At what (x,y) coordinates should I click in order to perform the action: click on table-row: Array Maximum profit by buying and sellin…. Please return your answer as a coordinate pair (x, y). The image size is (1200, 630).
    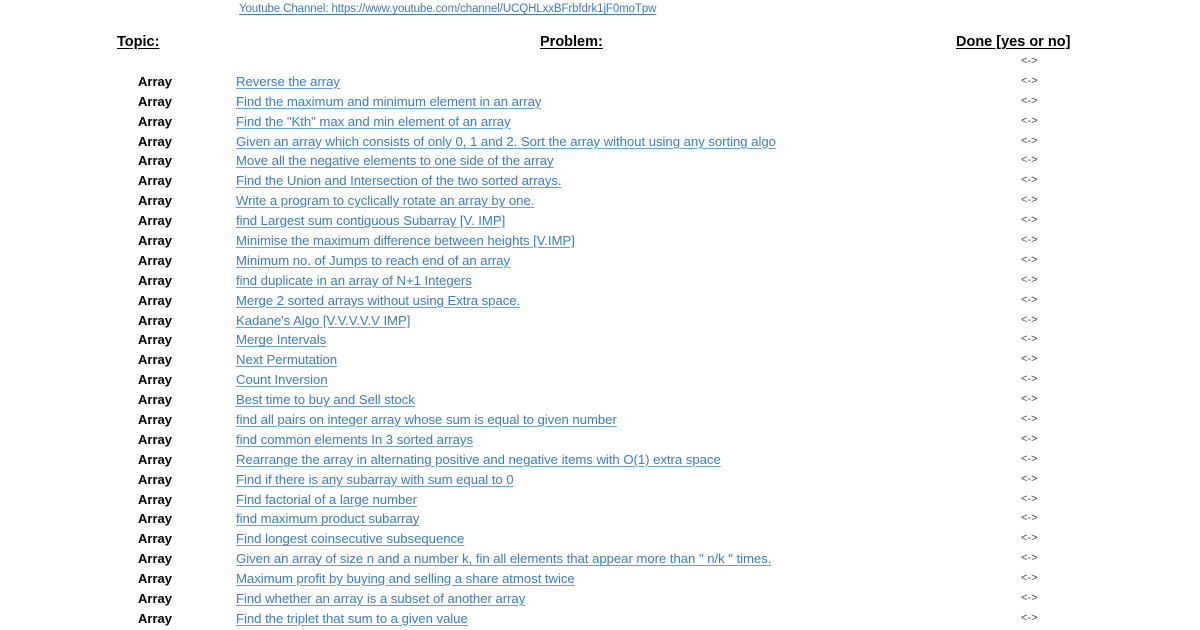
    Looking at the image, I should click on (600, 579).